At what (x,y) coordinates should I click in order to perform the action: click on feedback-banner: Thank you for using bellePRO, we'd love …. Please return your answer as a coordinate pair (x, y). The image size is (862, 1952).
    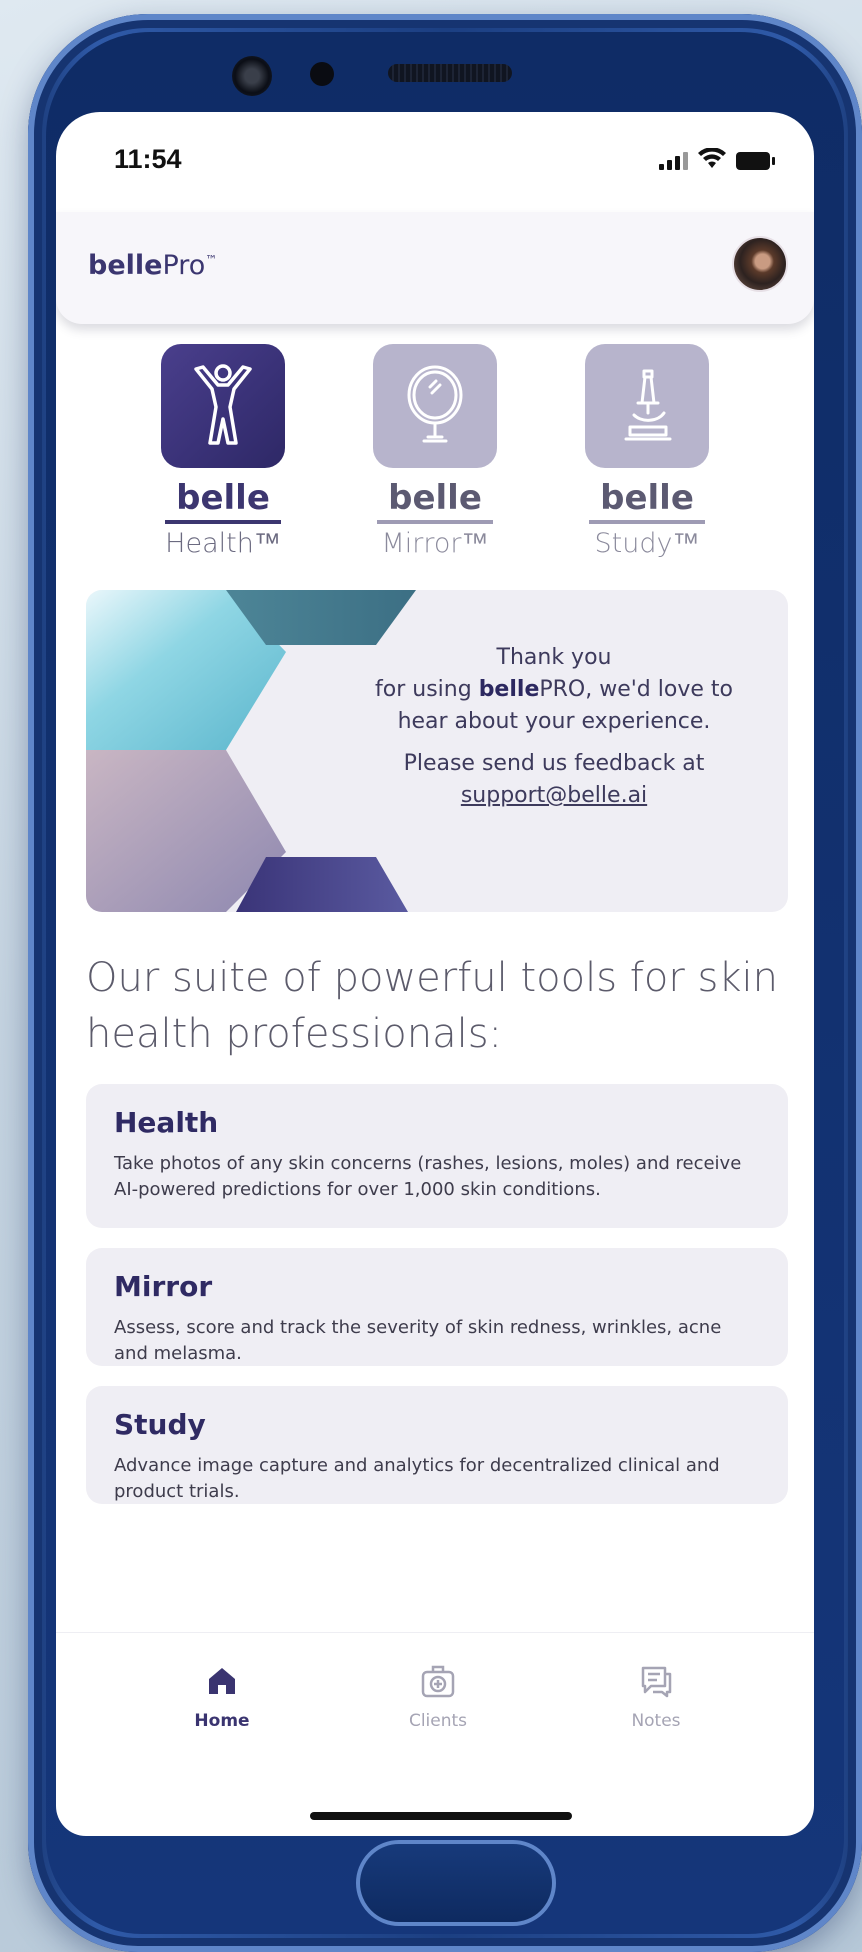
    Looking at the image, I should click on (437, 751).